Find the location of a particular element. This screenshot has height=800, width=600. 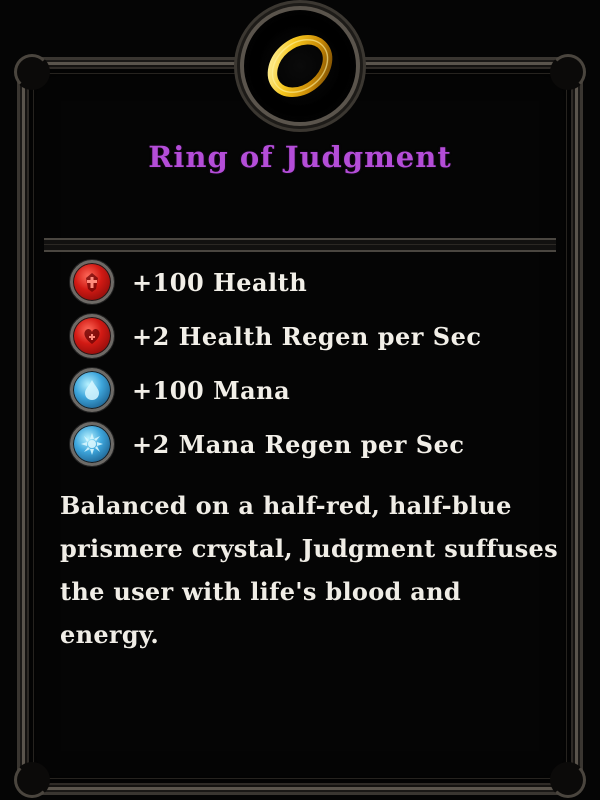

gold-ring-icon is located at coordinates (300, 66).